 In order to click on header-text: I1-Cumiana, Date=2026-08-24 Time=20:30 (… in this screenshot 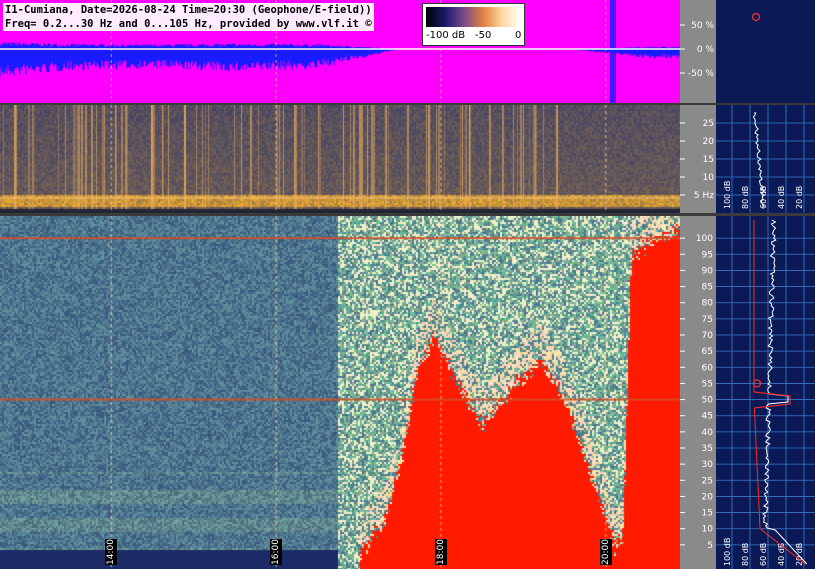, I will do `click(188, 17)`.